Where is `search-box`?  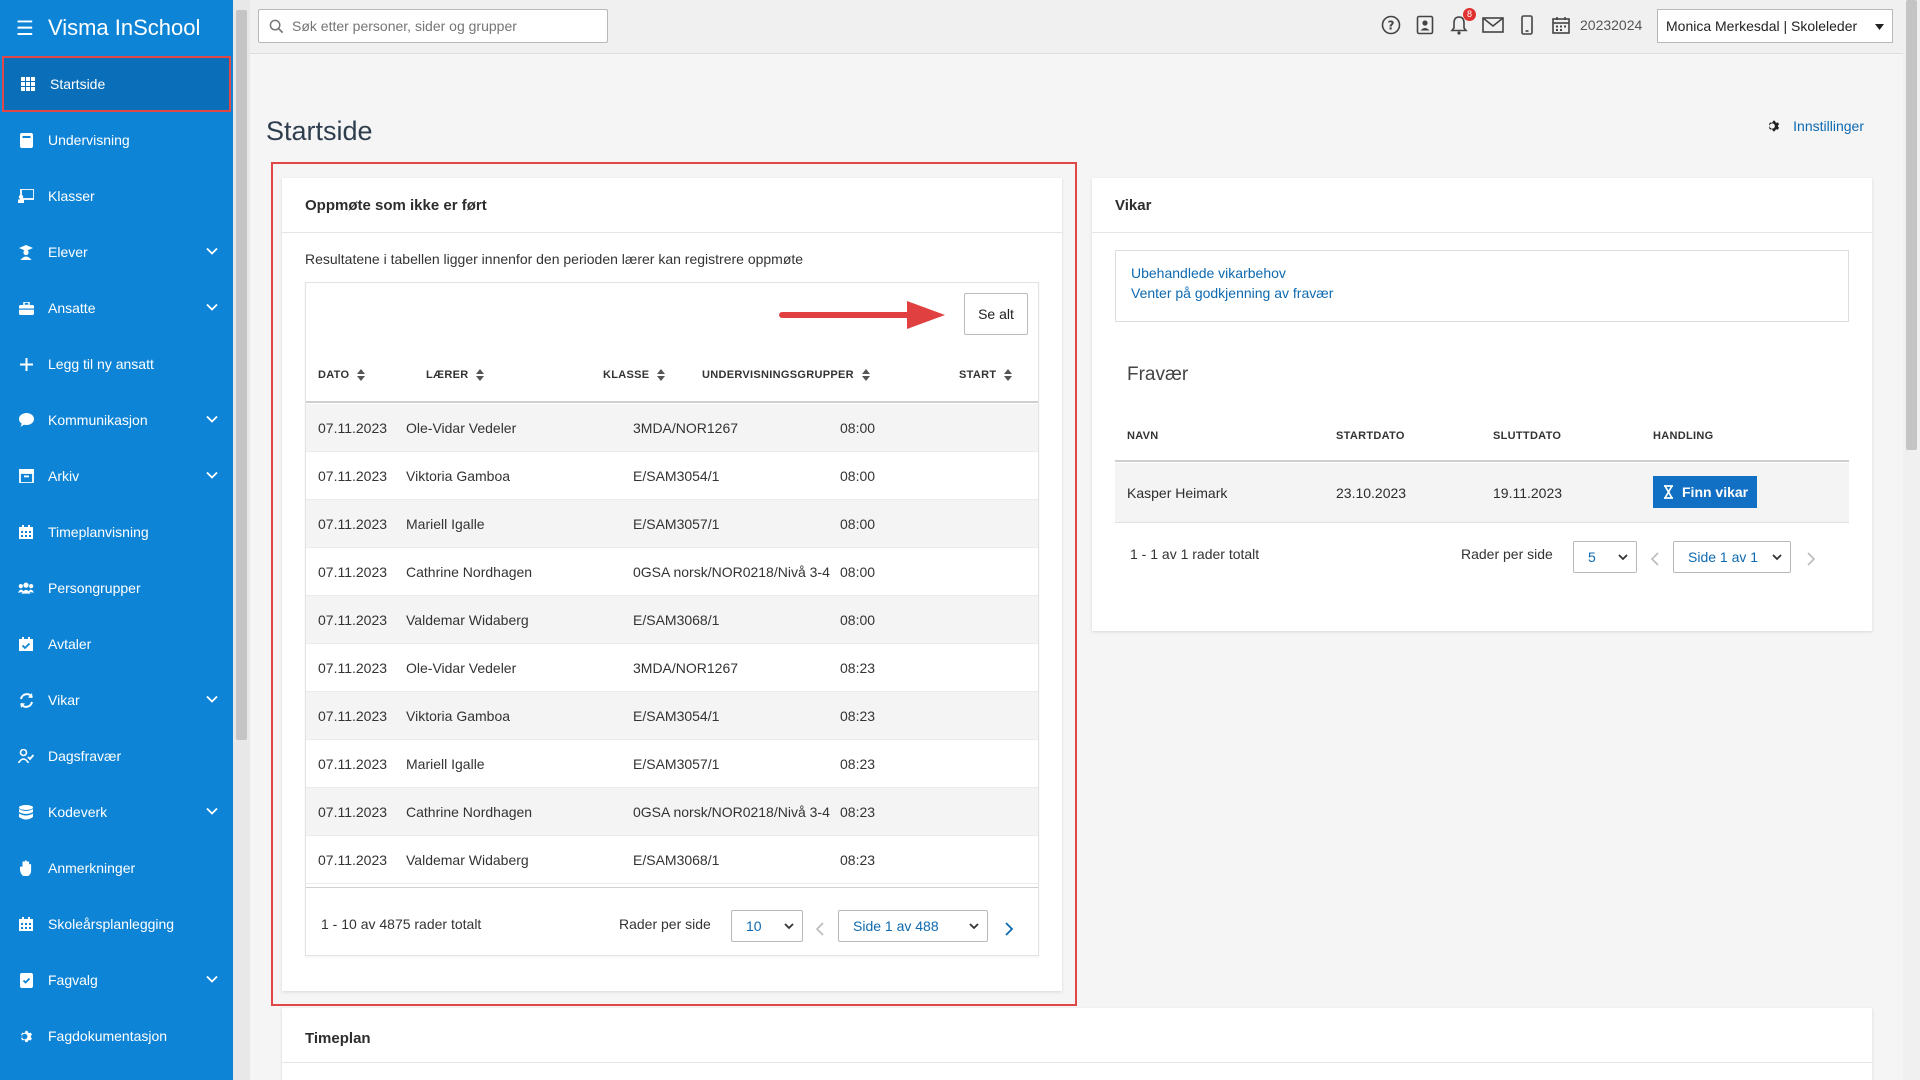 search-box is located at coordinates (433, 26).